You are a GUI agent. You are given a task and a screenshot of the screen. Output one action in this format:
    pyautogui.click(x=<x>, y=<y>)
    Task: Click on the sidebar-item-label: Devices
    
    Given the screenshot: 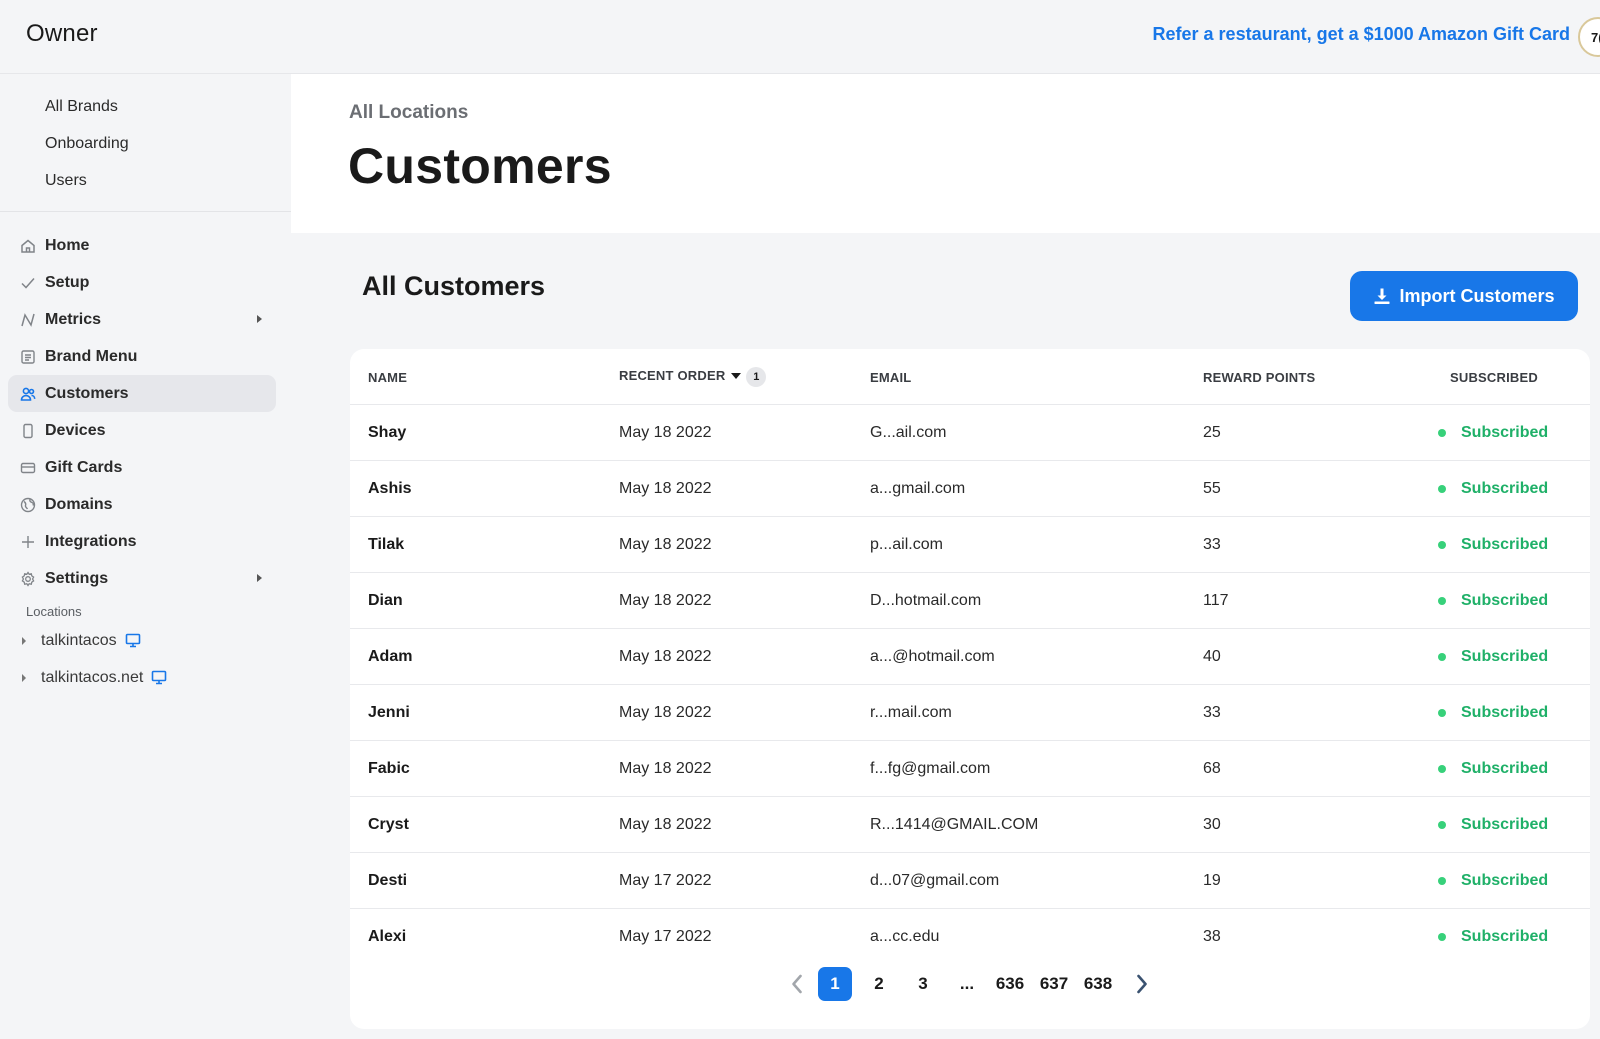 What is the action you would take?
    pyautogui.click(x=75, y=430)
    